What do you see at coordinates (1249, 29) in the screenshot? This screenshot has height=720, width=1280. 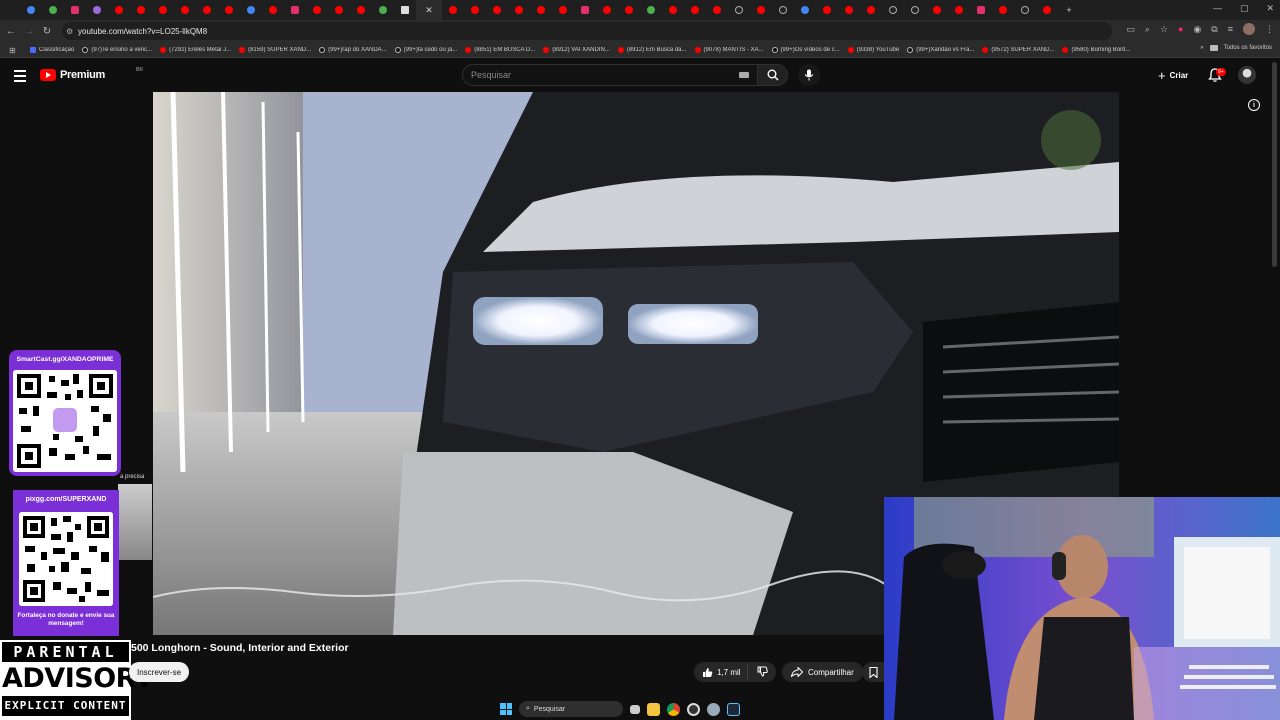 I see `profile-avatar` at bounding box center [1249, 29].